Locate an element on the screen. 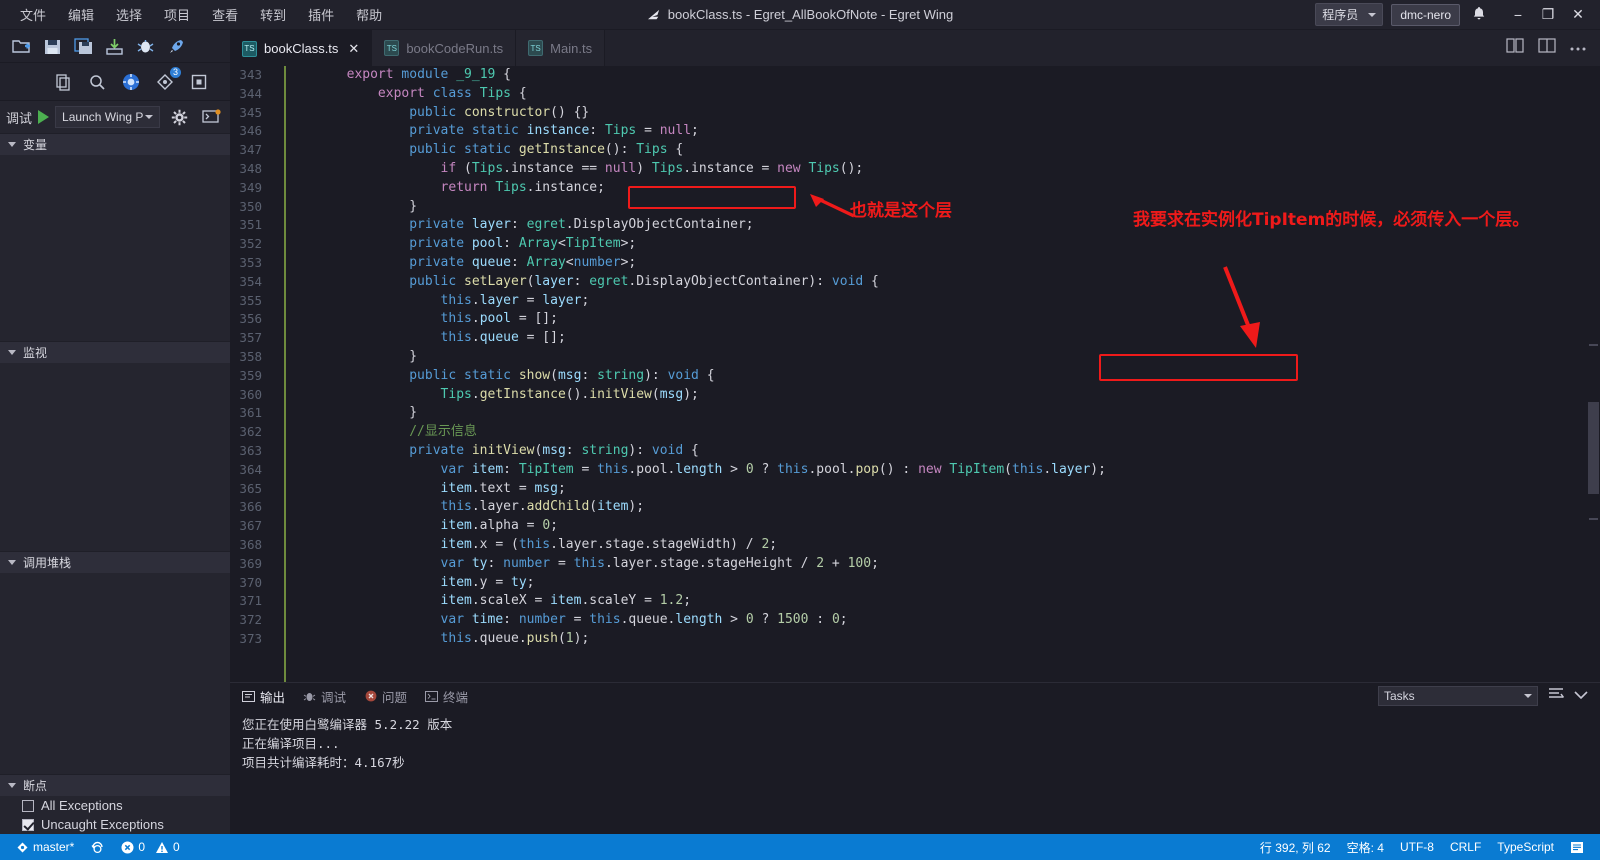 The image size is (1600, 860). debug-console-icon is located at coordinates (211, 117).